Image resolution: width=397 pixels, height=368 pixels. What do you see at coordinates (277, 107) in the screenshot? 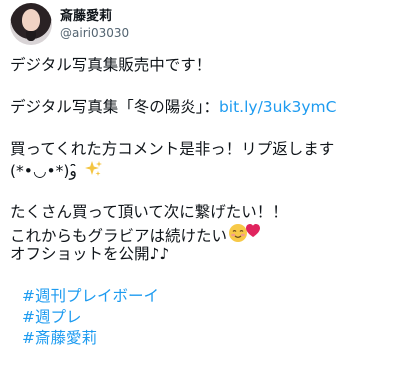
I see `product-link: bit.ly/3uk3ymC` at bounding box center [277, 107].